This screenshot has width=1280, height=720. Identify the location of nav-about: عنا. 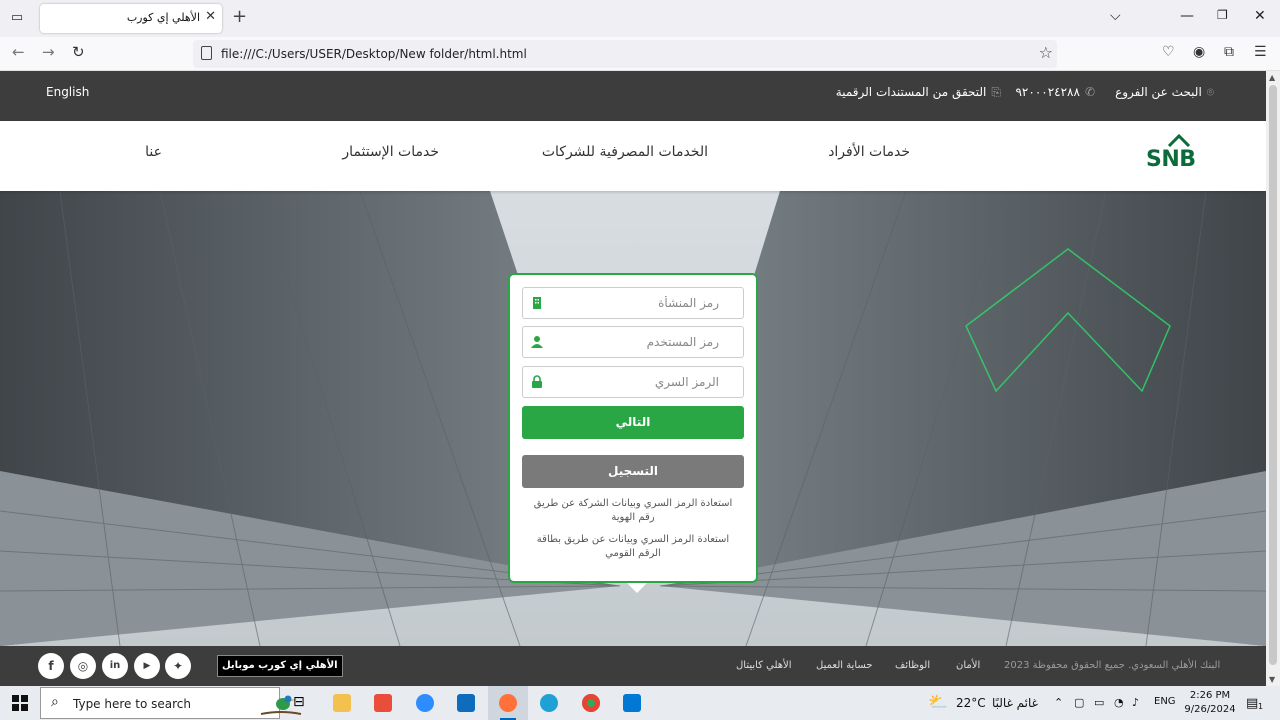
(153, 152).